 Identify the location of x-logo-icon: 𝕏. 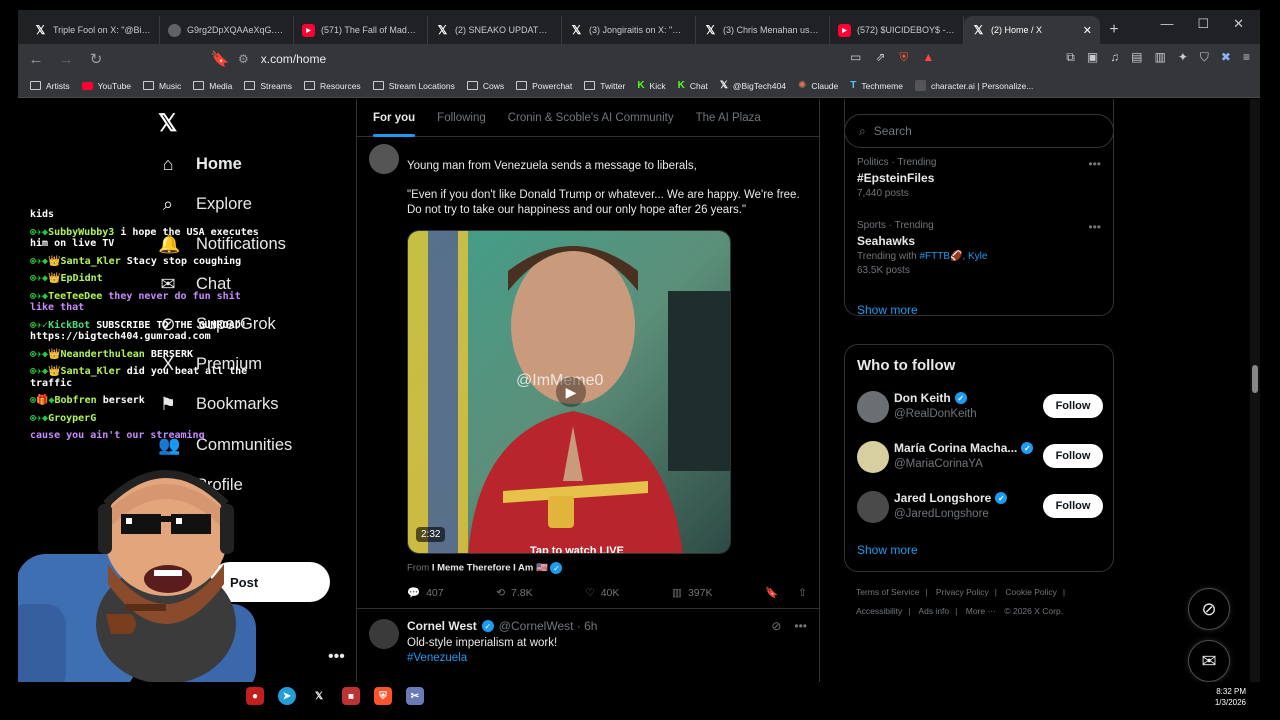
(167, 123).